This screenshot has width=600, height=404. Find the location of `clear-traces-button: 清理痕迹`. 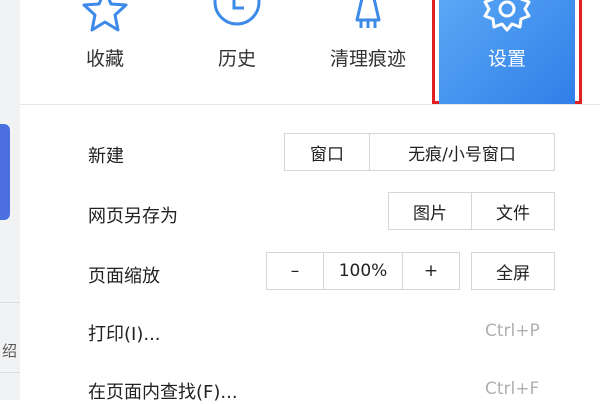

clear-traces-button: 清理痕迹 is located at coordinates (368, 52).